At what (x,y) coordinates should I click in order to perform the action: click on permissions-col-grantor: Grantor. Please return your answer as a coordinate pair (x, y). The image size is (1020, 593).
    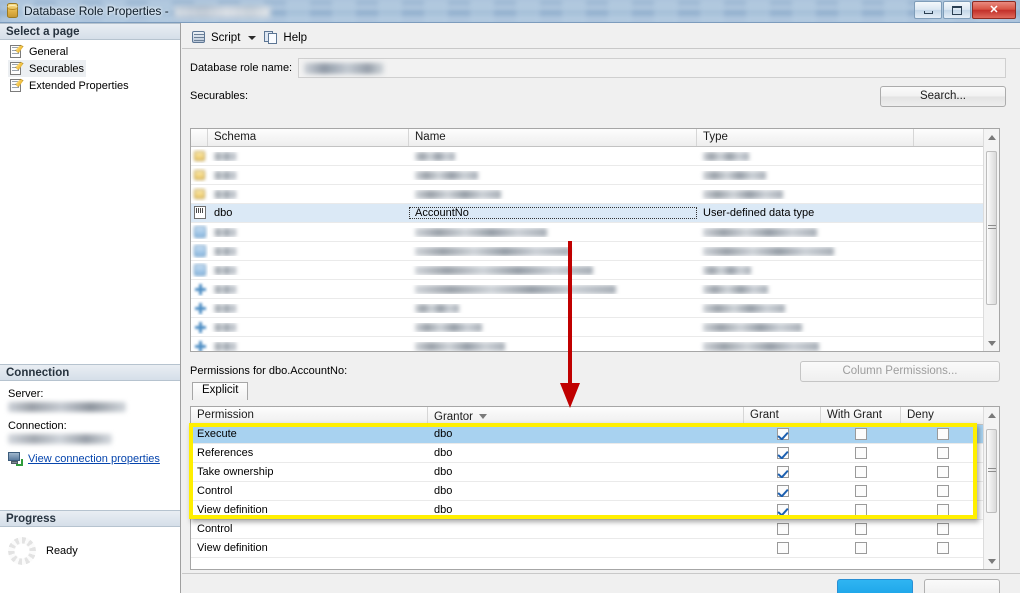
    Looking at the image, I should click on (586, 415).